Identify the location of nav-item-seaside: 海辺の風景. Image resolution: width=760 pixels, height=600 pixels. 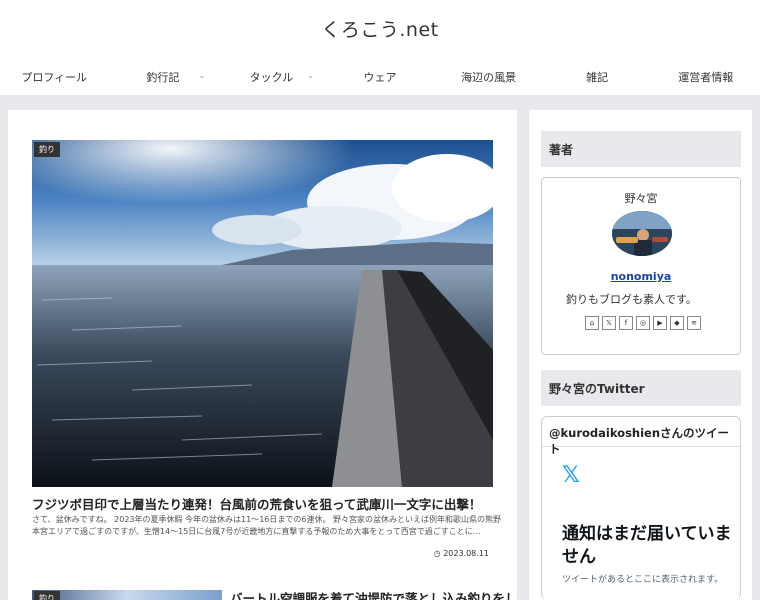
(488, 76).